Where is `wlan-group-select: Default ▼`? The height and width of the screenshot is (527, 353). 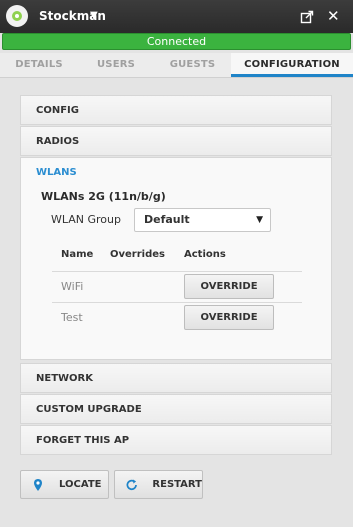
wlan-group-select: Default ▼ is located at coordinates (202, 220).